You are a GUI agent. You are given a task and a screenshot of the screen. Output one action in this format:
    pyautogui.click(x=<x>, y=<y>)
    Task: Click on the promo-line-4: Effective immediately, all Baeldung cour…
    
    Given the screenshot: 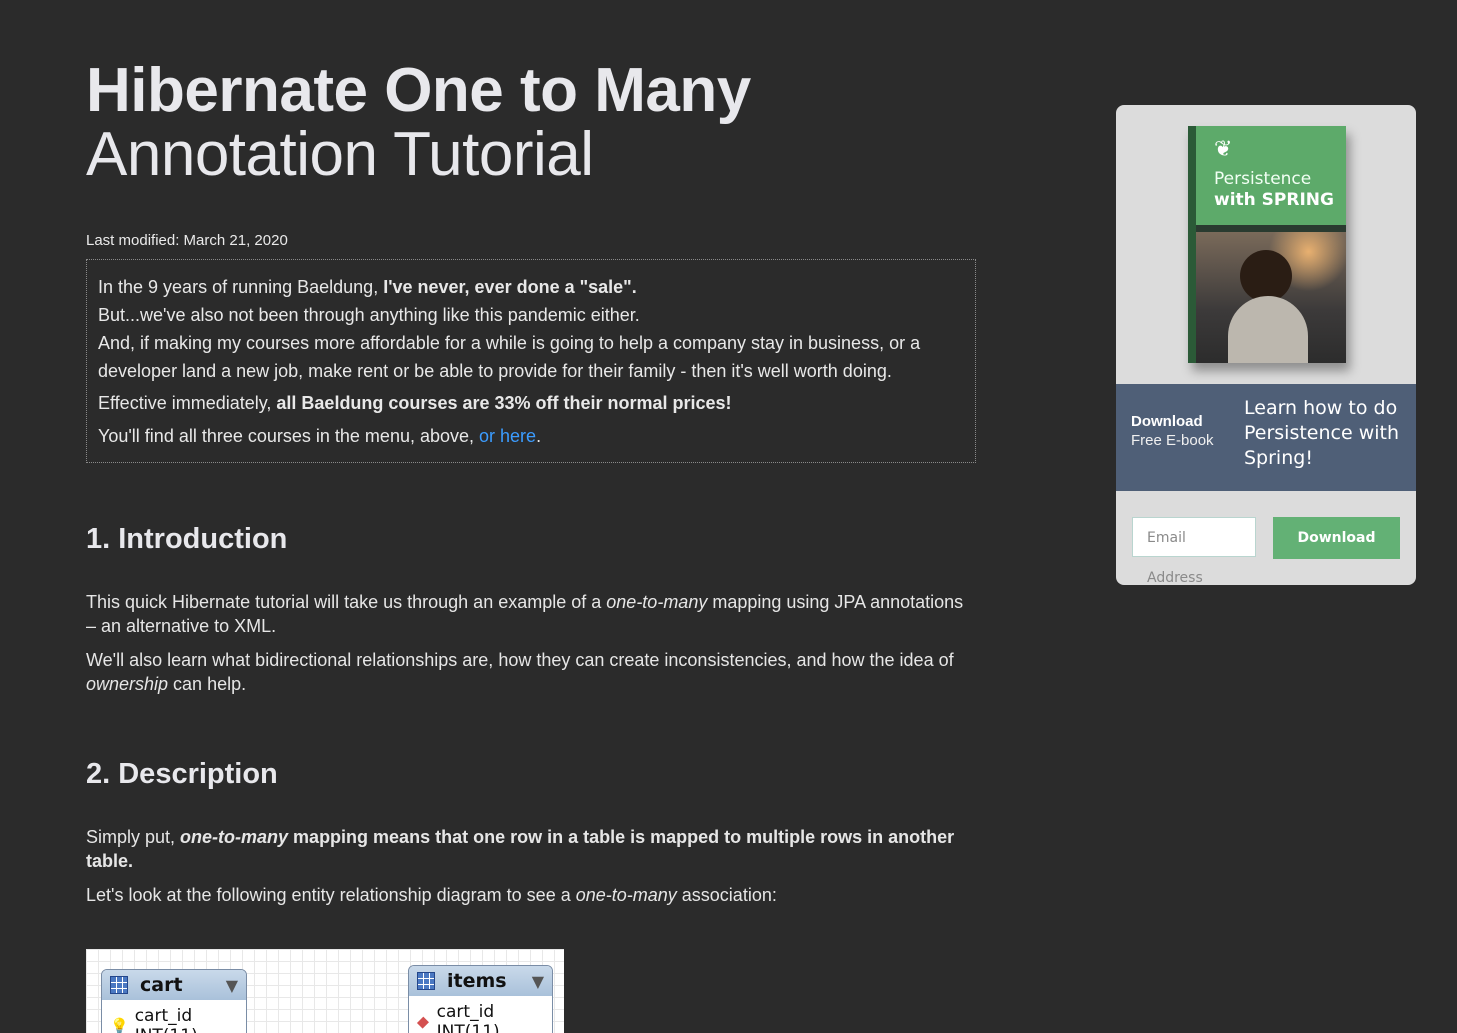 What is the action you would take?
    pyautogui.click(x=531, y=403)
    